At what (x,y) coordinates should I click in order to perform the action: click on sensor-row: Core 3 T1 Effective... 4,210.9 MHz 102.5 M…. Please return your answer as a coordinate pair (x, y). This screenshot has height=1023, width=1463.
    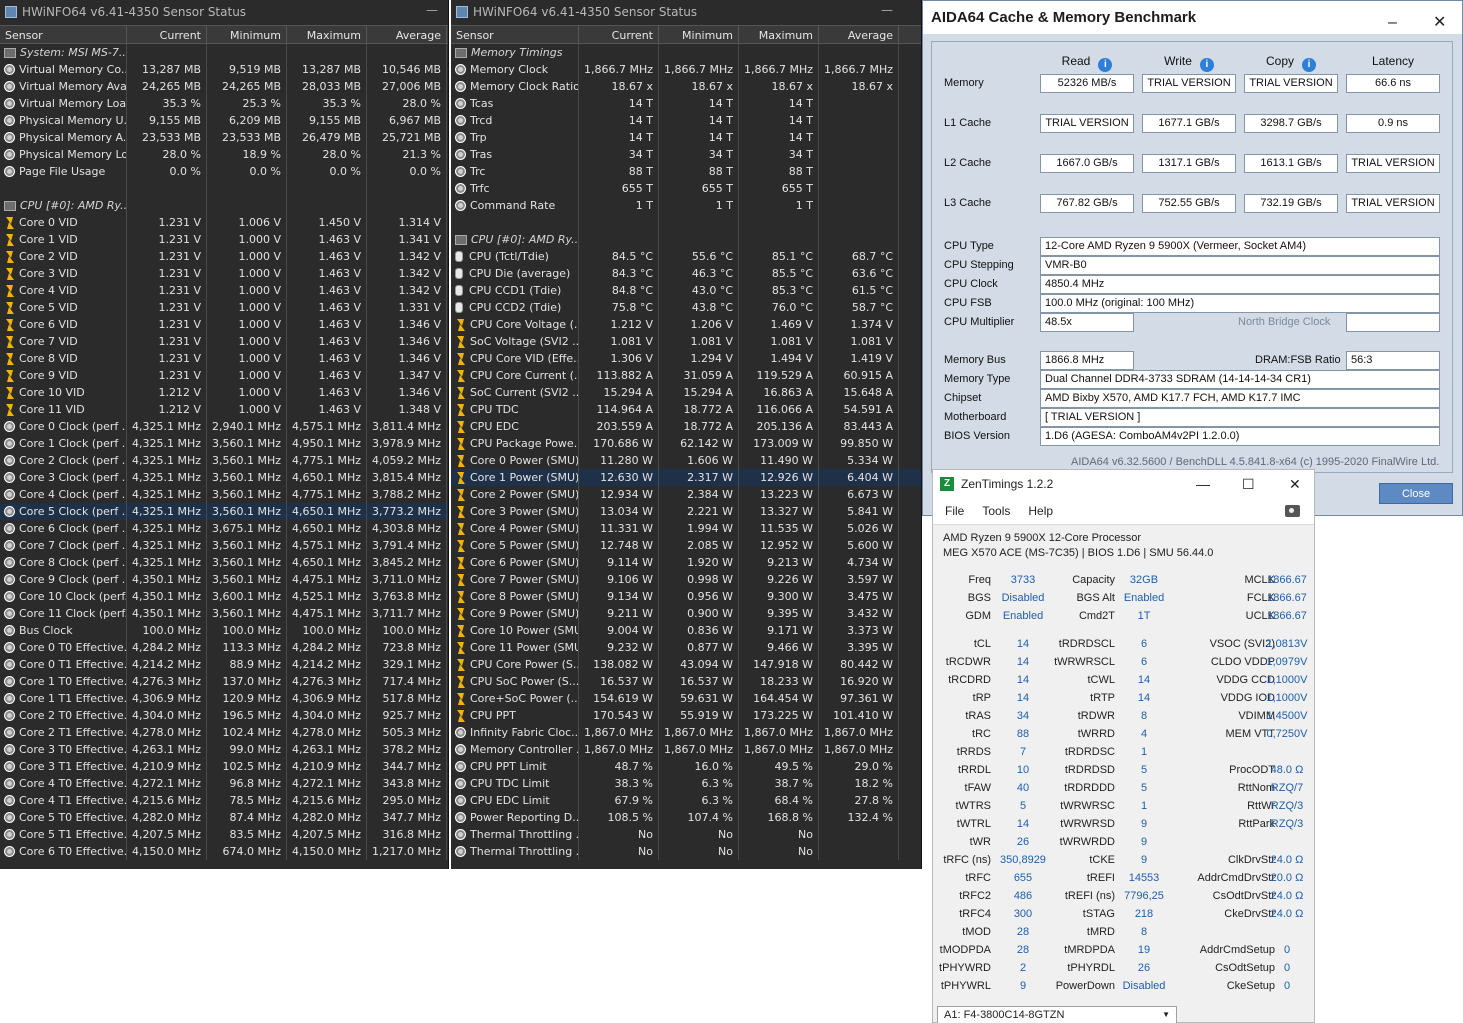
    Looking at the image, I should click on (224, 766).